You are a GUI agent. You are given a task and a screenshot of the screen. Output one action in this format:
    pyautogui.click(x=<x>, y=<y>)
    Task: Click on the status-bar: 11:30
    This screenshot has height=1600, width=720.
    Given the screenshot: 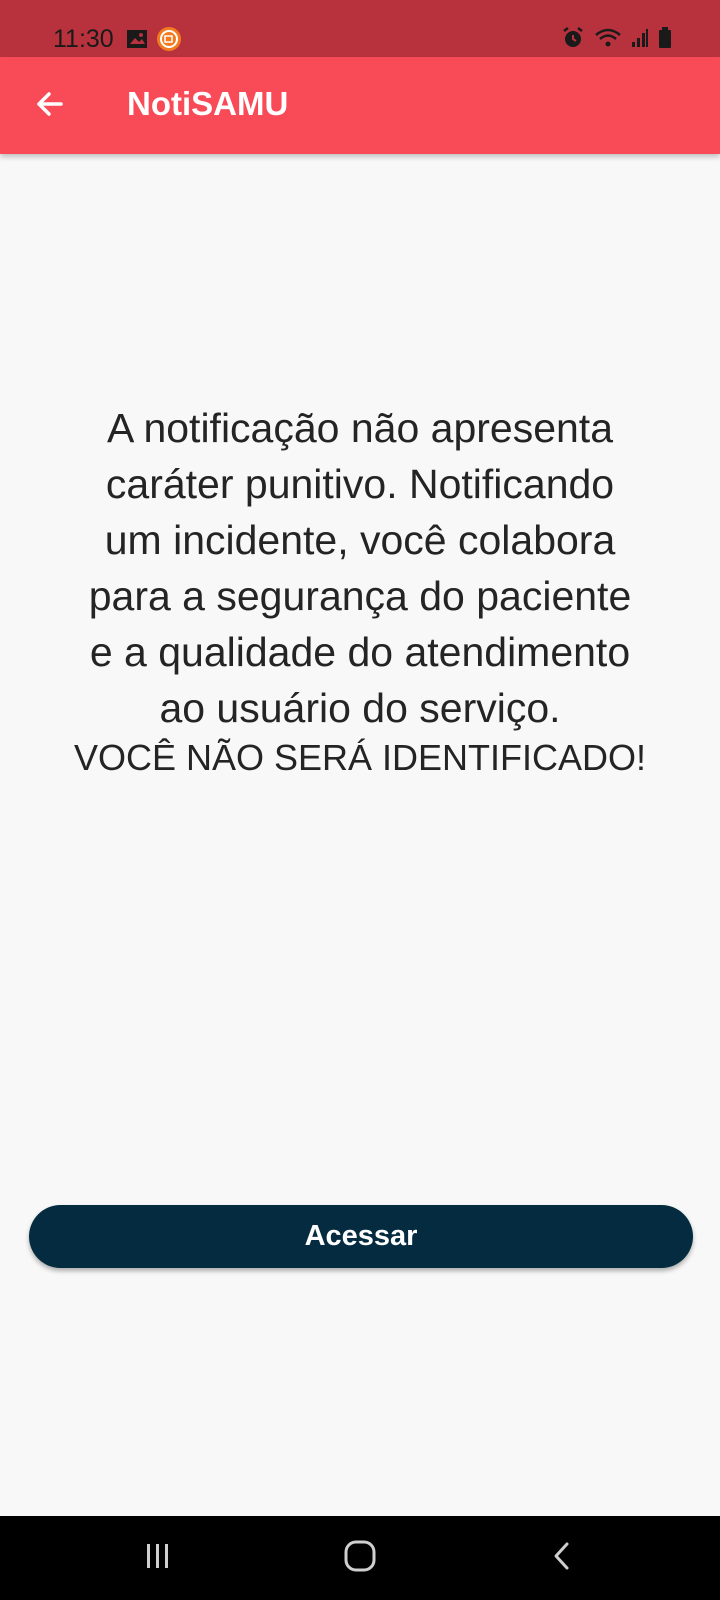 What is the action you would take?
    pyautogui.click(x=360, y=28)
    